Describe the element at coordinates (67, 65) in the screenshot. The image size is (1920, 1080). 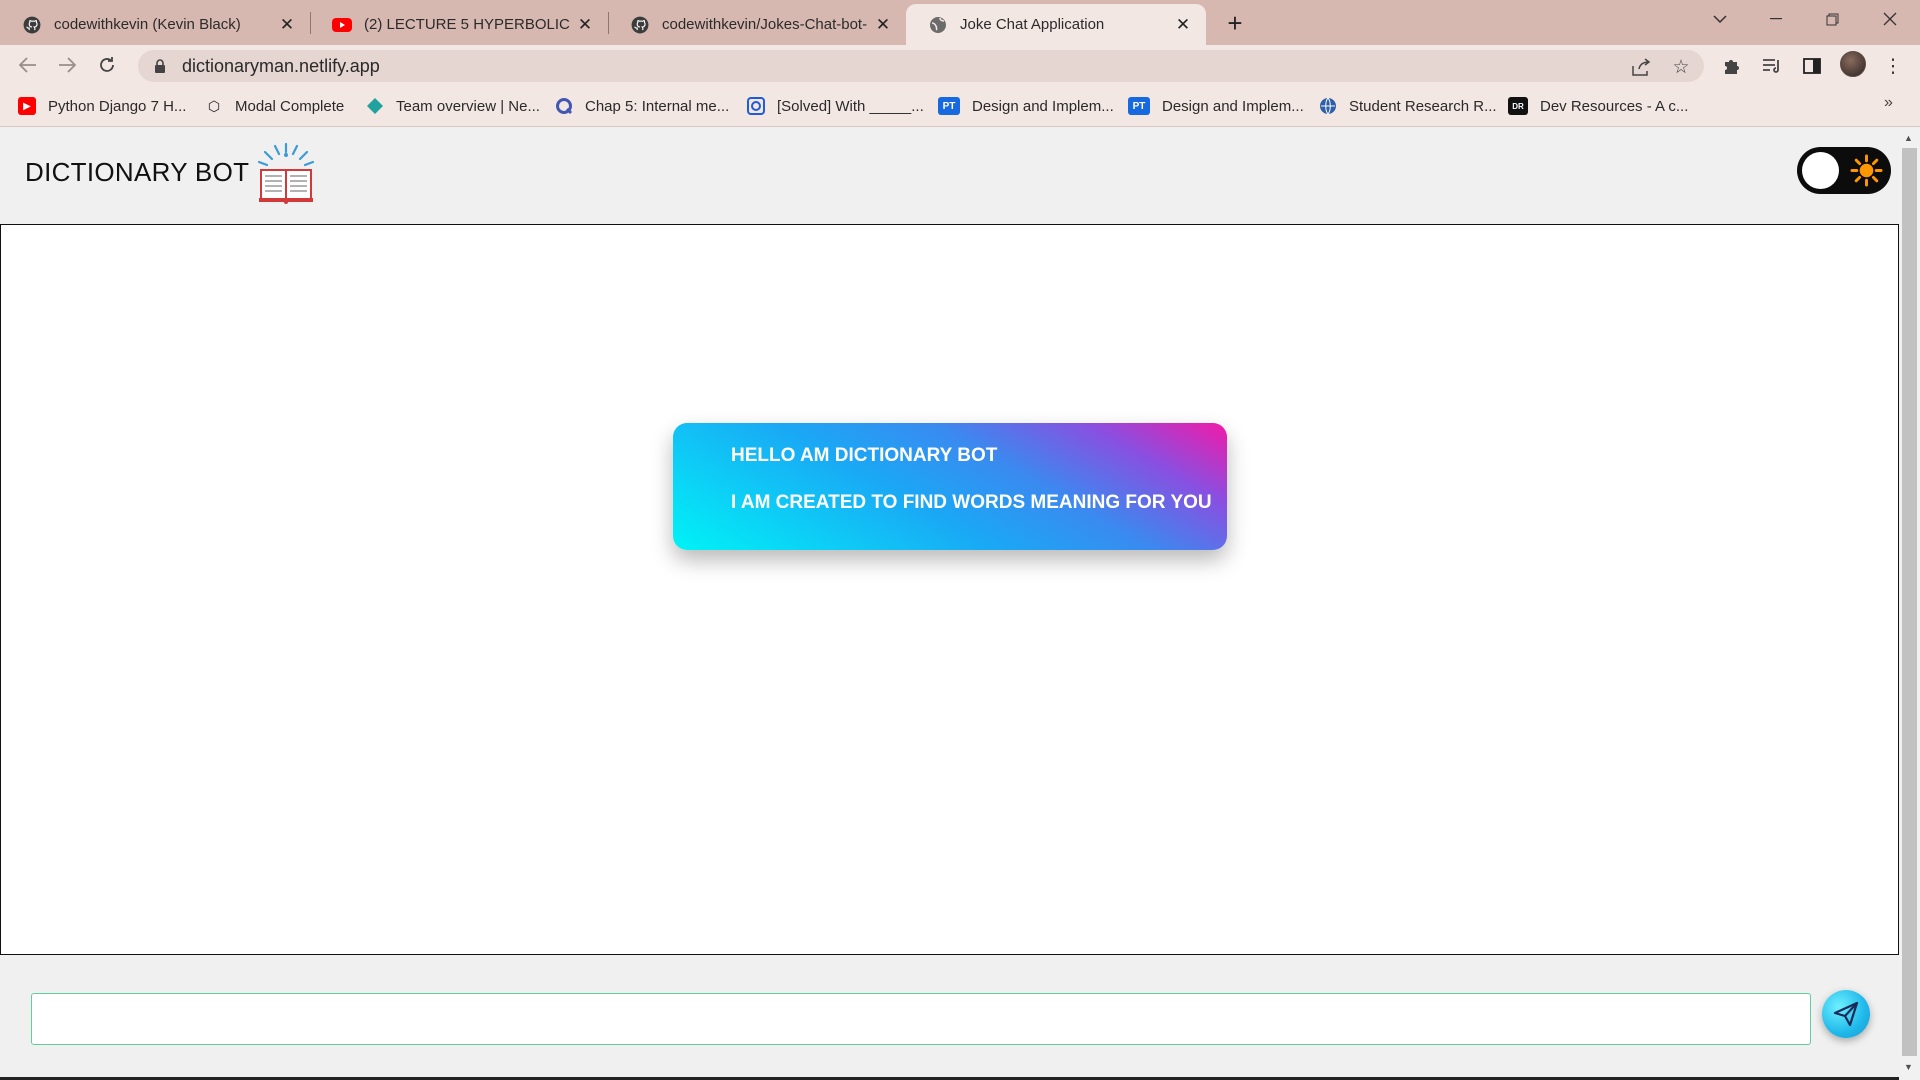
I see `forward-arrow-icon` at that location.